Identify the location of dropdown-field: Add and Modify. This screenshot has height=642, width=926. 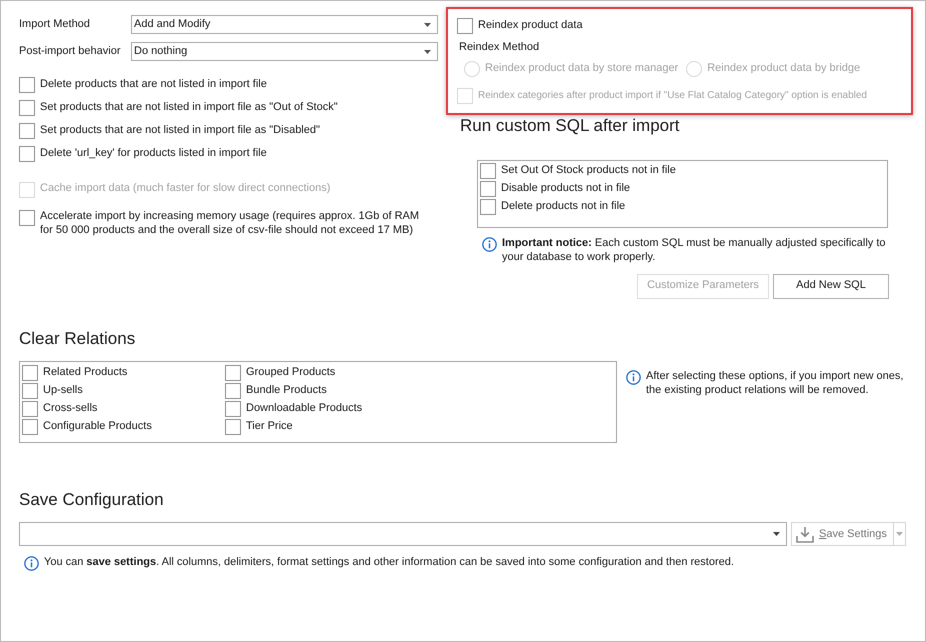
(284, 24).